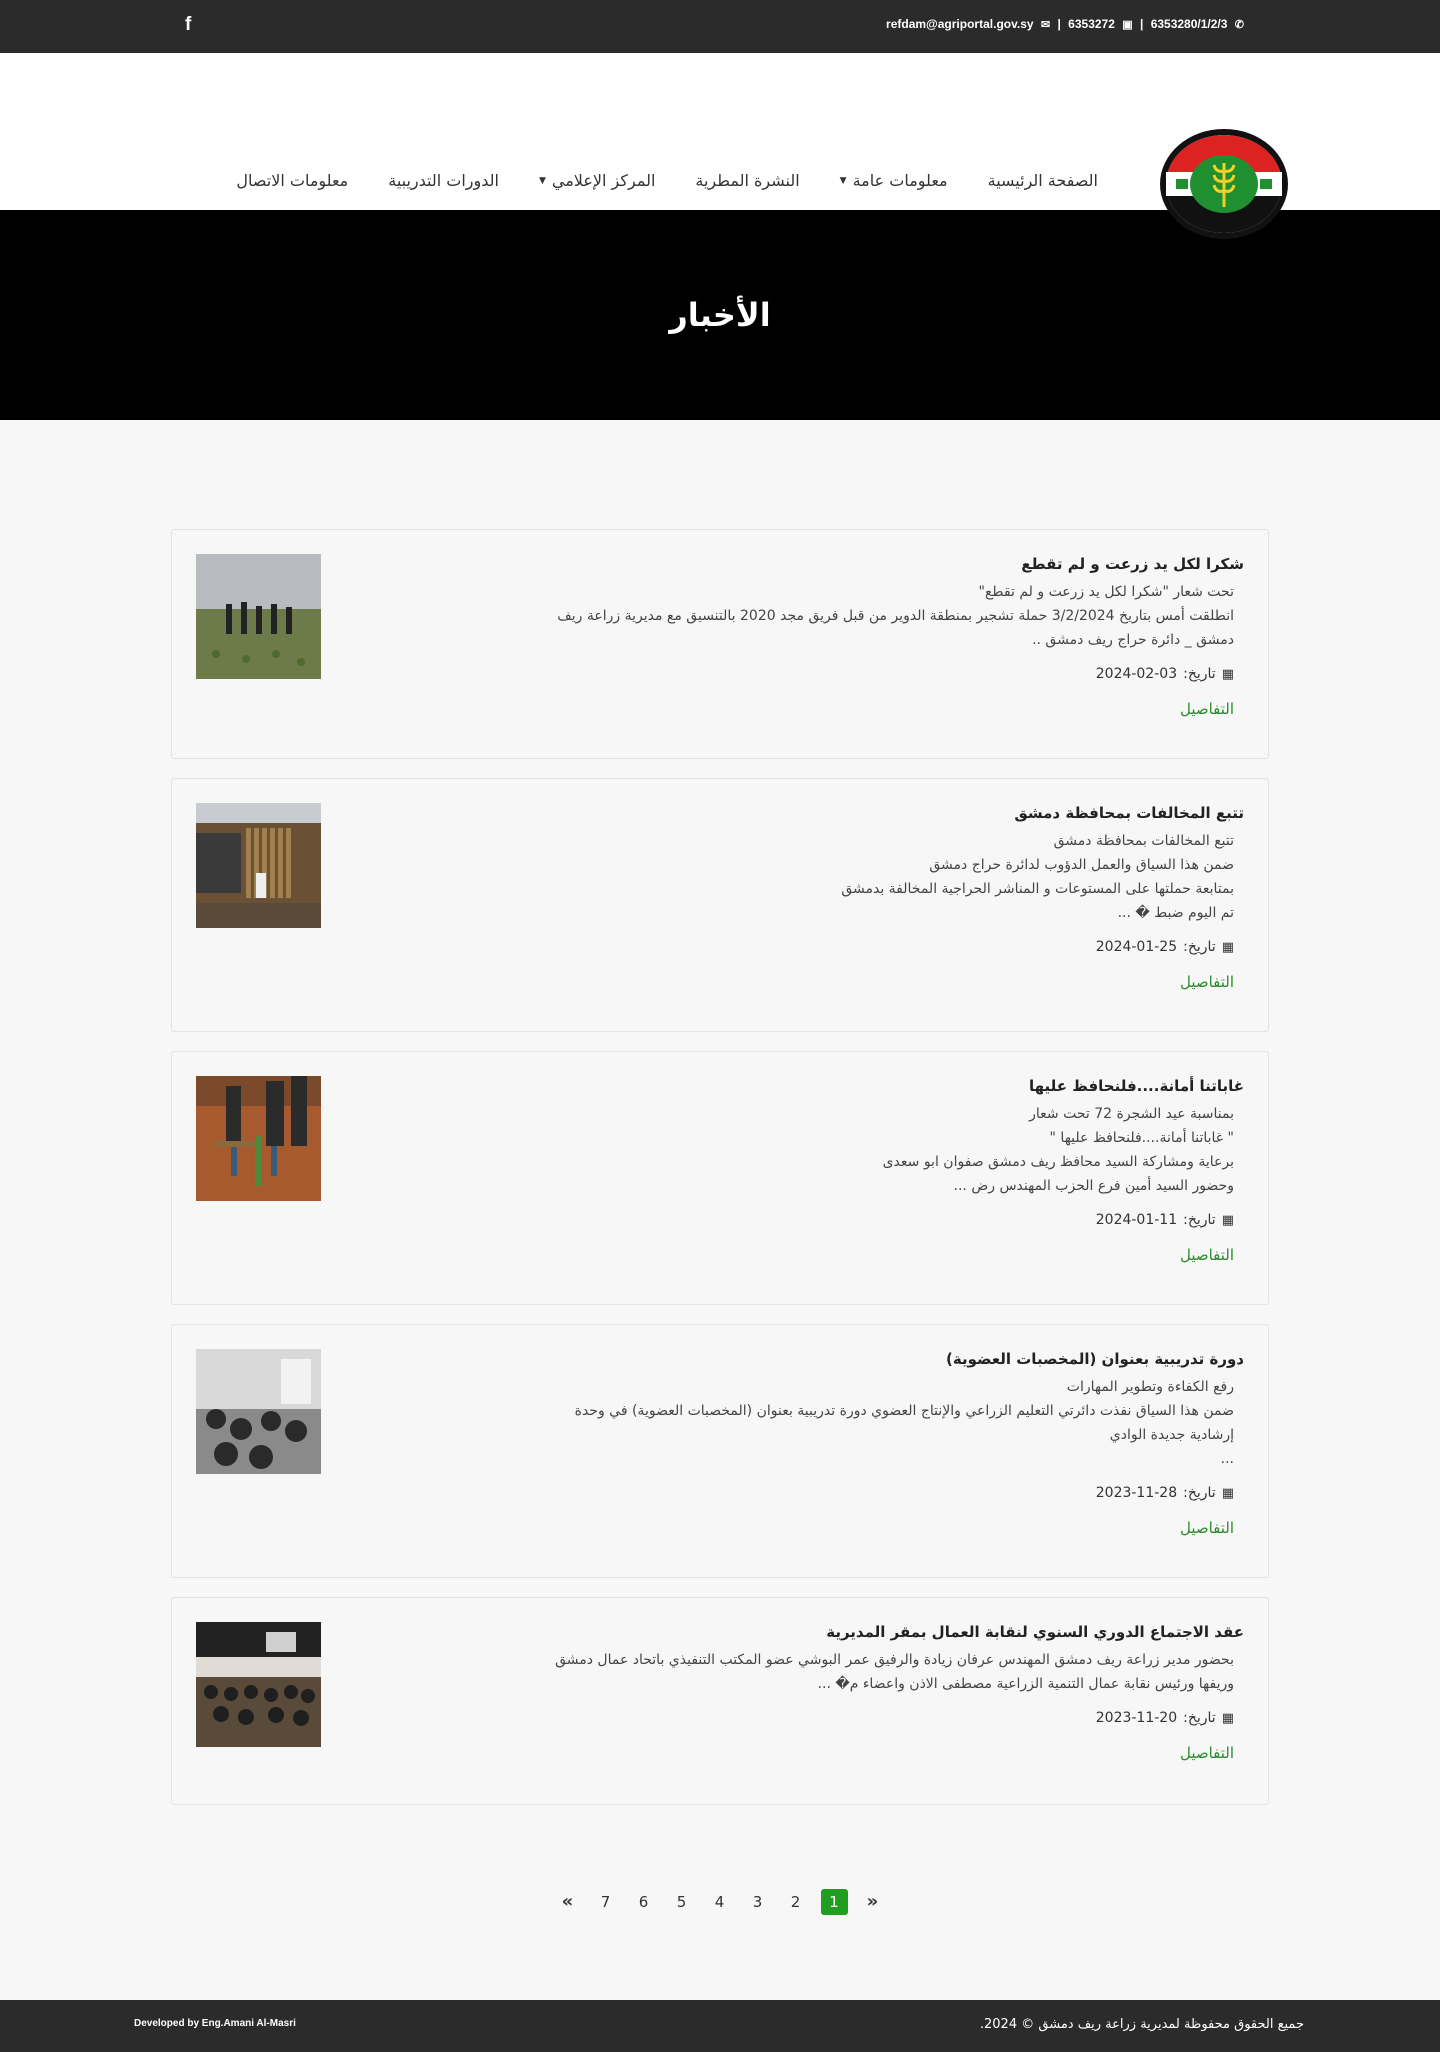 This screenshot has height=2052, width=1440. What do you see at coordinates (1133, 640) in the screenshot?
I see `excerpt-line: دمشق _ دائرة حراج ريف دمشق ..` at bounding box center [1133, 640].